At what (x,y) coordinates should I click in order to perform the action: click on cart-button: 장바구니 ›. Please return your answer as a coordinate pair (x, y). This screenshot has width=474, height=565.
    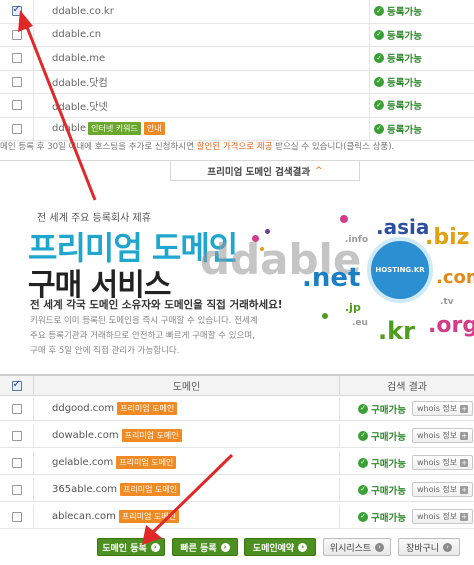
    Looking at the image, I should click on (429, 547).